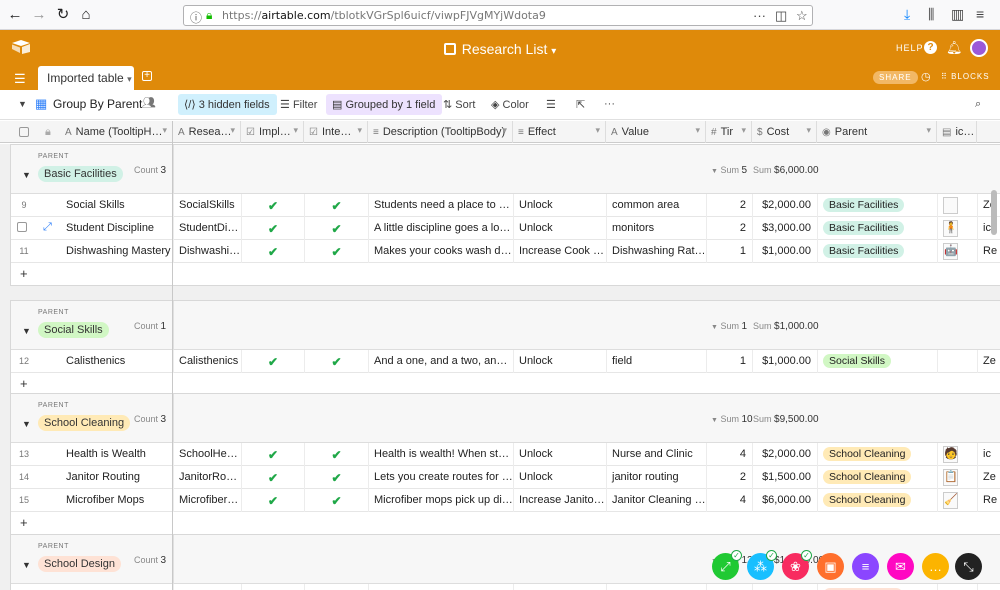 This screenshot has height=590, width=1000. I want to click on cost-sum: Sum $6,000.00, so click(786, 170).